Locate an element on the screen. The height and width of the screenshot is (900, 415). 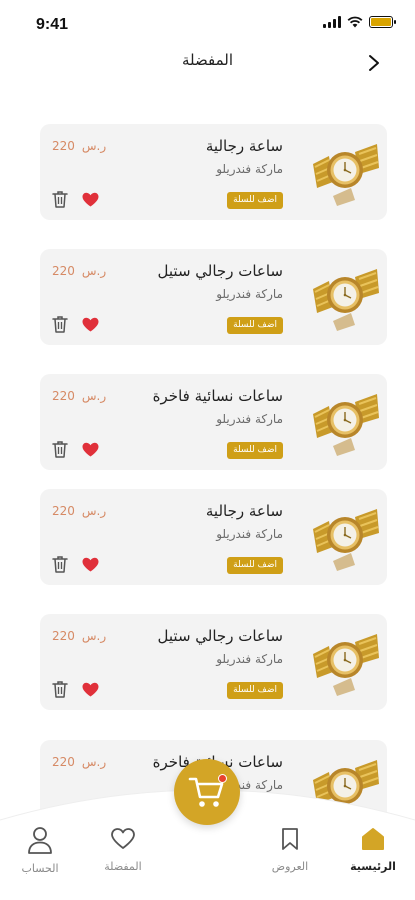
nav-item-home: الرئيسية is located at coordinates (373, 856).